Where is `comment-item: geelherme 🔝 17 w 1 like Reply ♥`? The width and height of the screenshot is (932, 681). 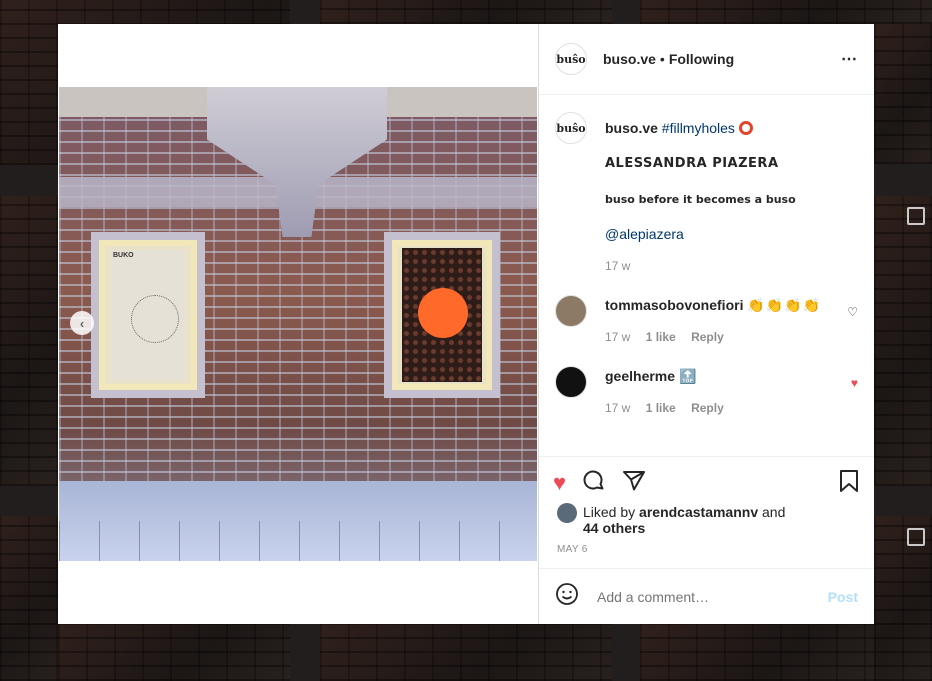
comment-item: geelherme 🔝 17 w 1 like Reply ♥ is located at coordinates (706, 391).